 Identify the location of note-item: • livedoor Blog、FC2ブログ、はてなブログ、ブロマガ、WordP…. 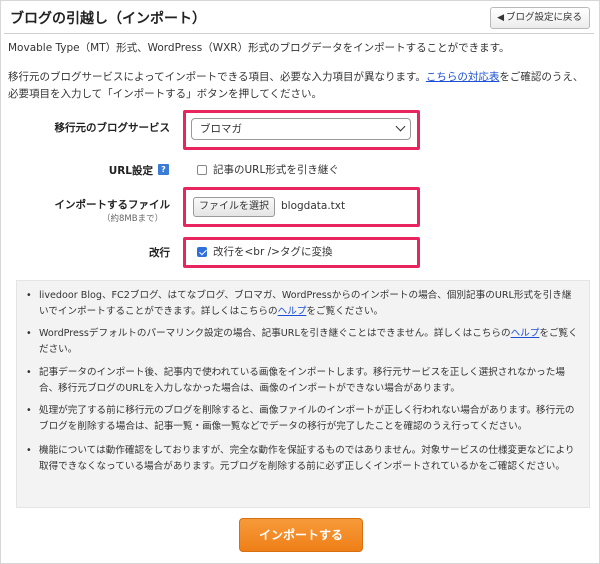
(302, 304).